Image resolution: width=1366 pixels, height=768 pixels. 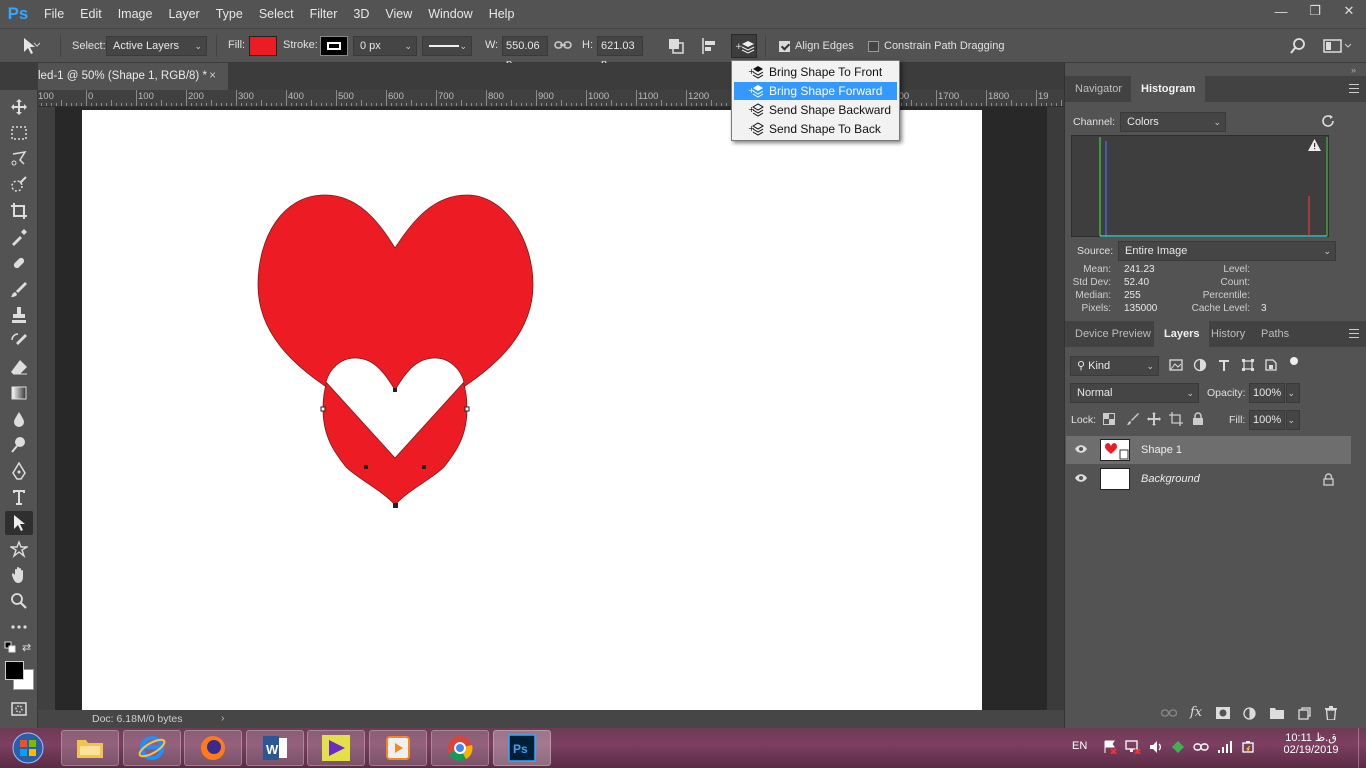 What do you see at coordinates (1293, 420) in the screenshot?
I see `fill-slider-button: ⌄` at bounding box center [1293, 420].